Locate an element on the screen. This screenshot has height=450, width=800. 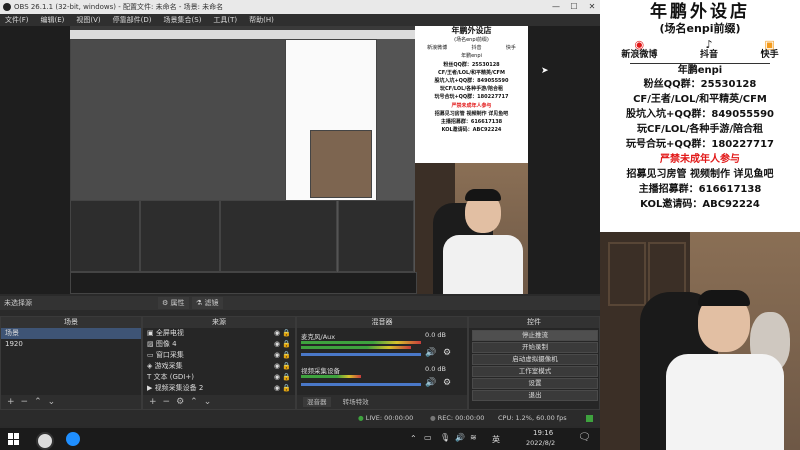
volume-icon: 🔊 is located at coordinates (460, 437).